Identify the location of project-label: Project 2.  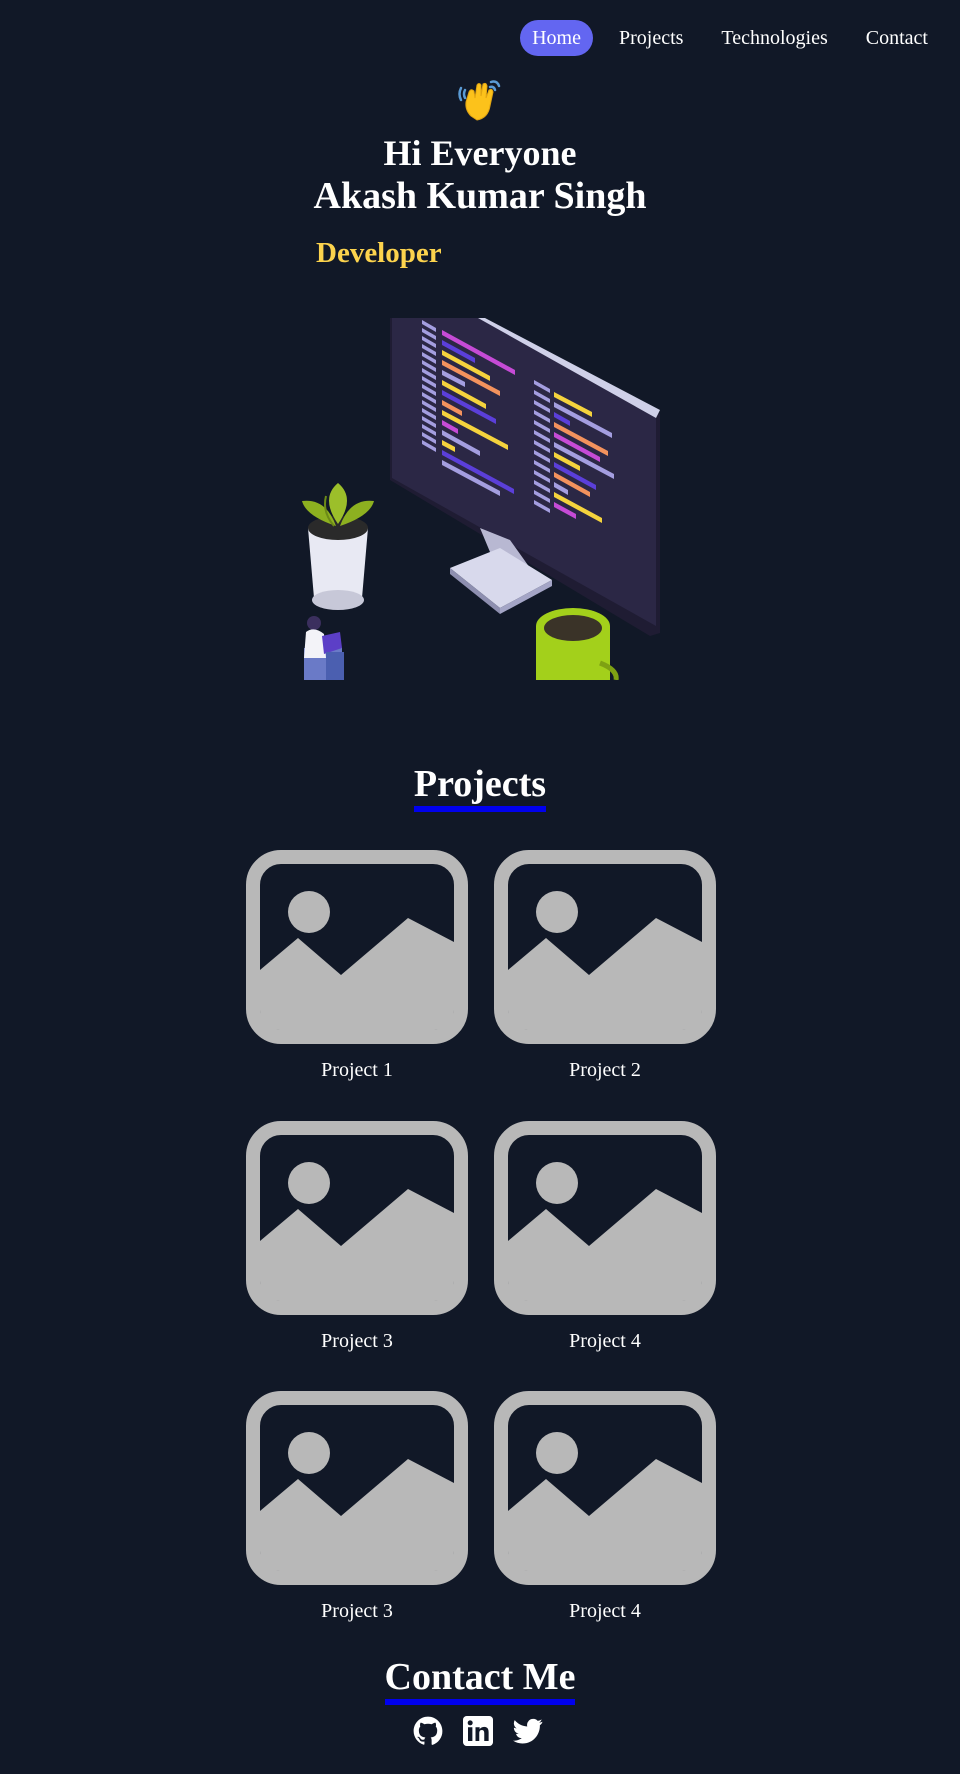
(605, 1070).